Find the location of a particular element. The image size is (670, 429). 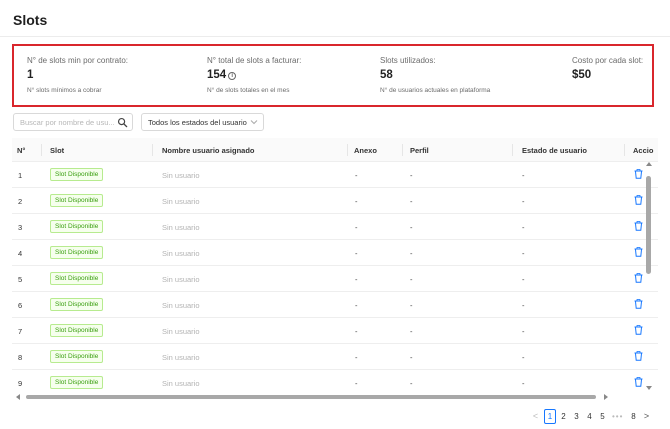

cost-per-slot-value: $50 is located at coordinates (582, 75).